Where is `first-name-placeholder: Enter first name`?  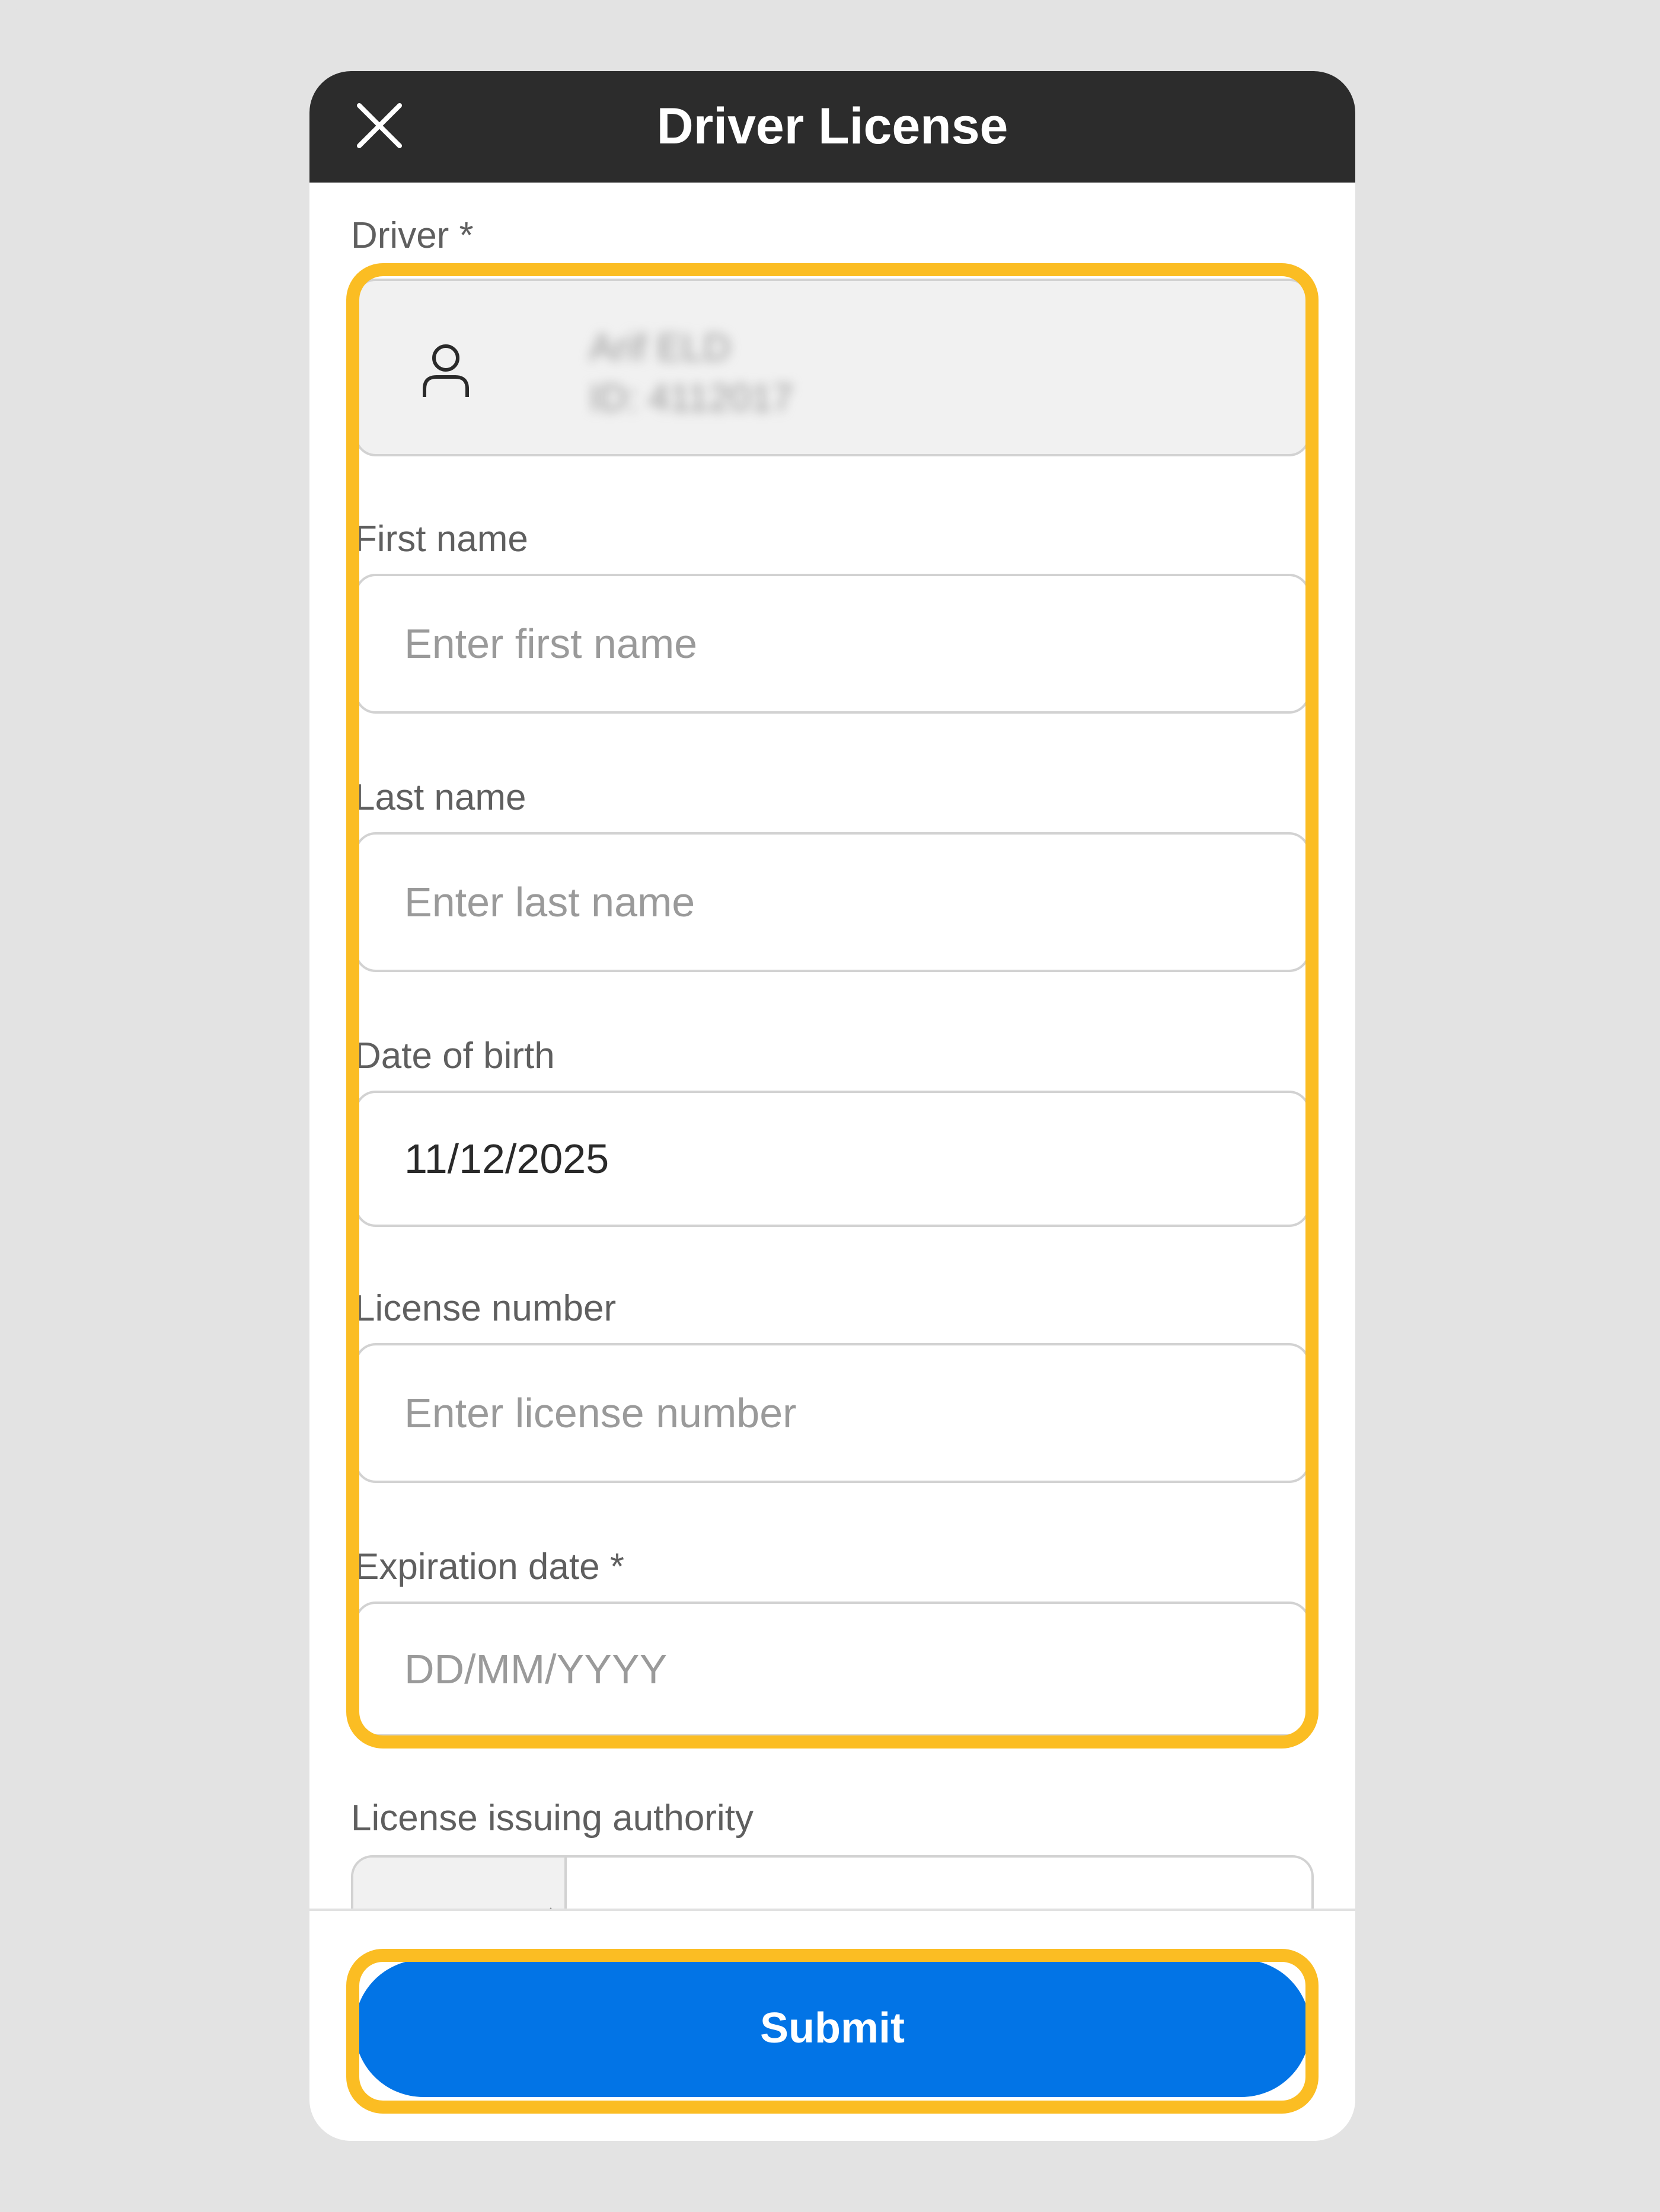 first-name-placeholder: Enter first name is located at coordinates (551, 644).